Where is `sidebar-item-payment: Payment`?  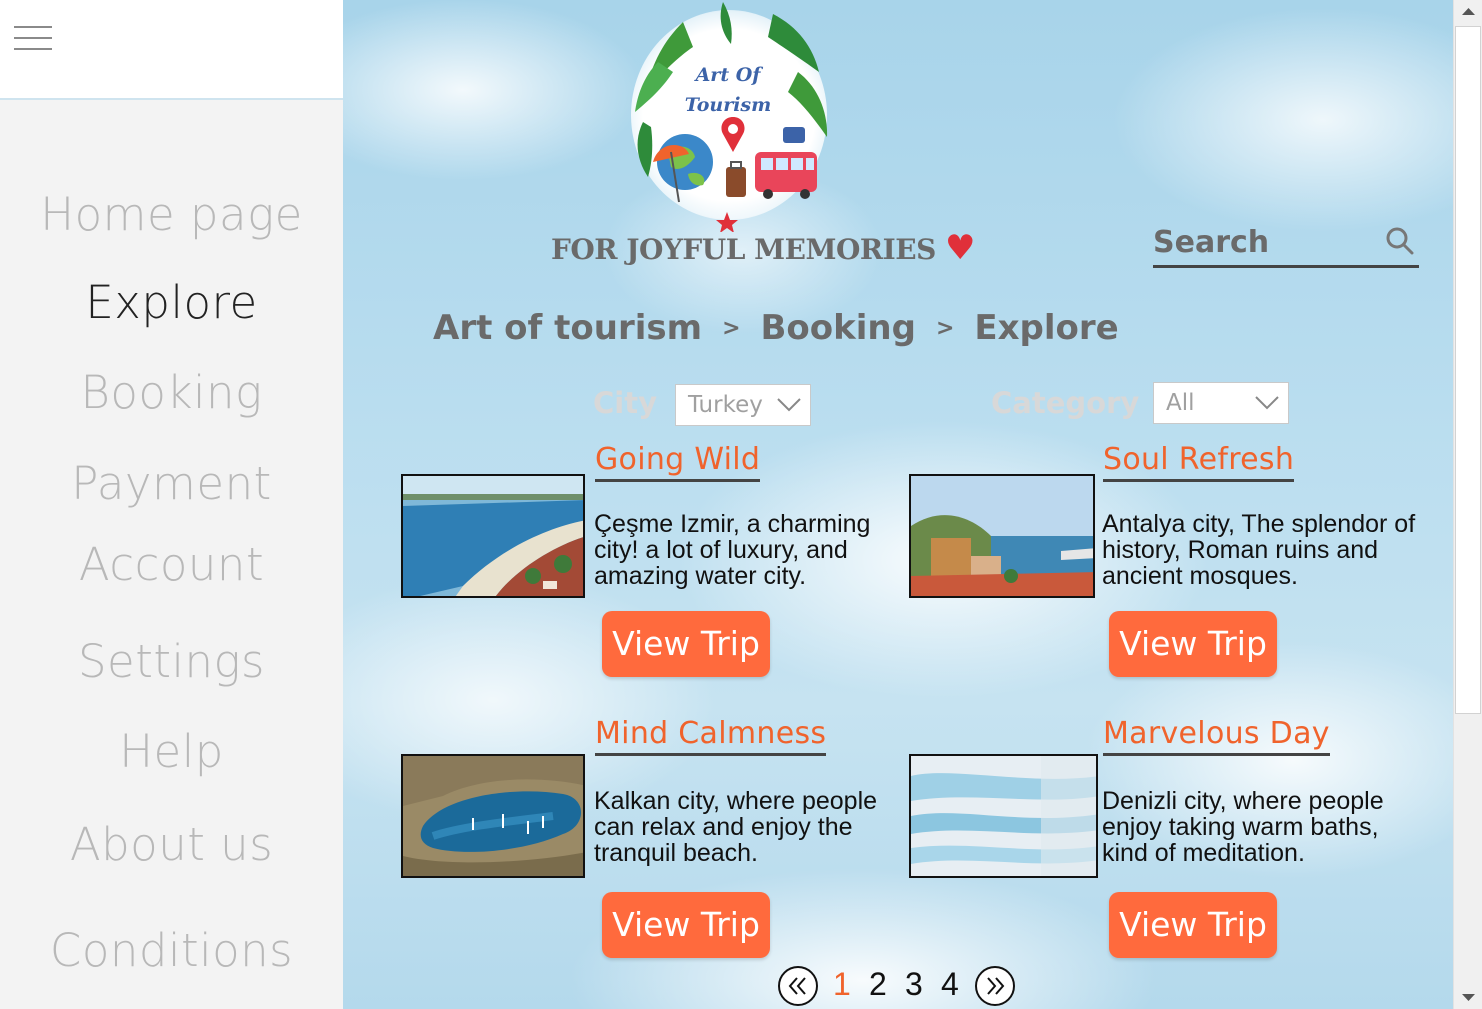 sidebar-item-payment: Payment is located at coordinates (171, 483).